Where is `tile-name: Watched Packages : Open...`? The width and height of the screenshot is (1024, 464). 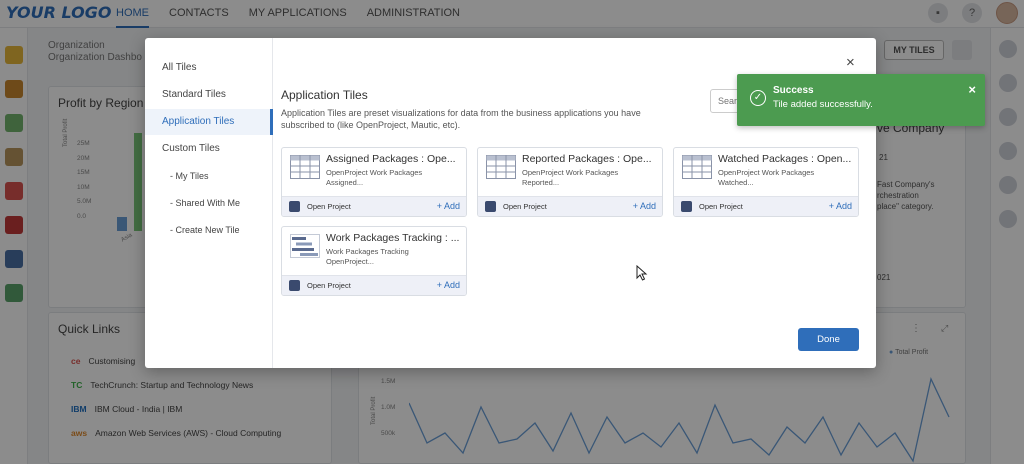 tile-name: Watched Packages : Open... is located at coordinates (785, 159).